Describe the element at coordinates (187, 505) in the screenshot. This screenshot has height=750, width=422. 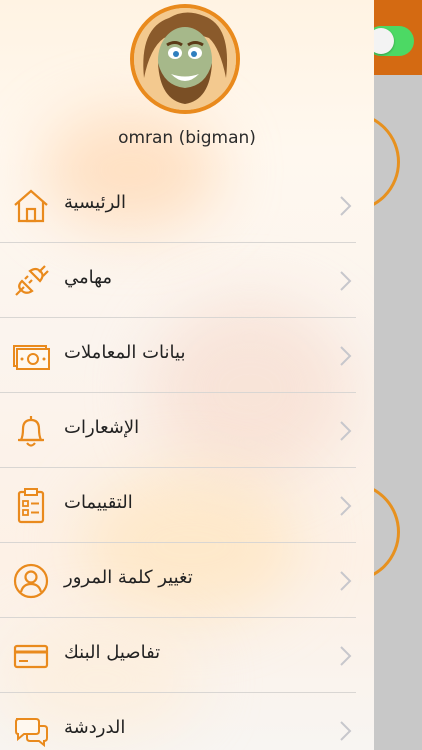
I see `menu-item-ratings: التقييمات` at that location.